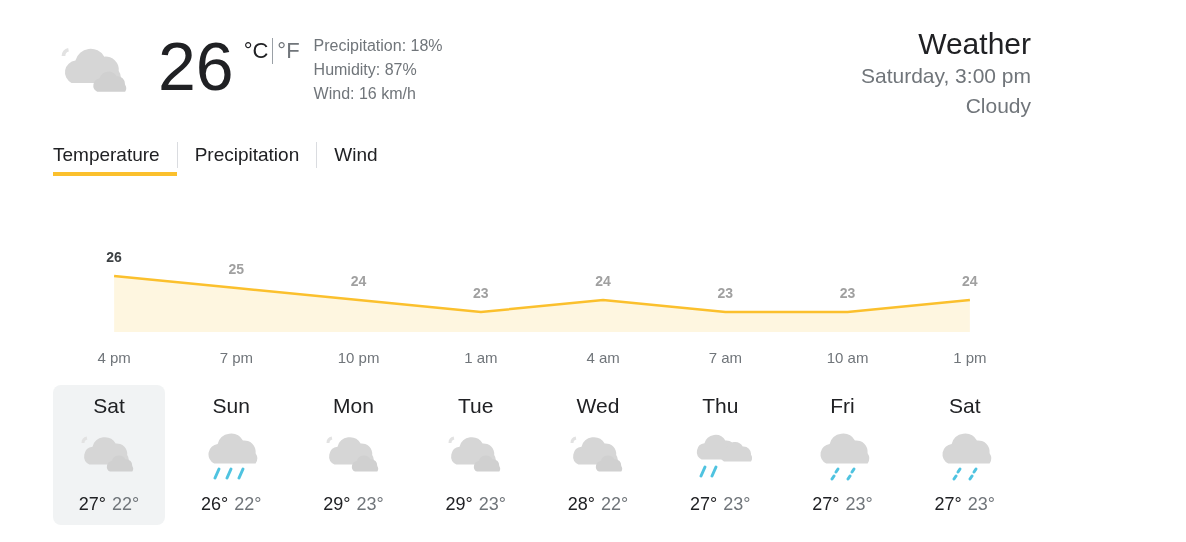  What do you see at coordinates (378, 46) in the screenshot?
I see `weather-detail: Precipitation: 18%` at bounding box center [378, 46].